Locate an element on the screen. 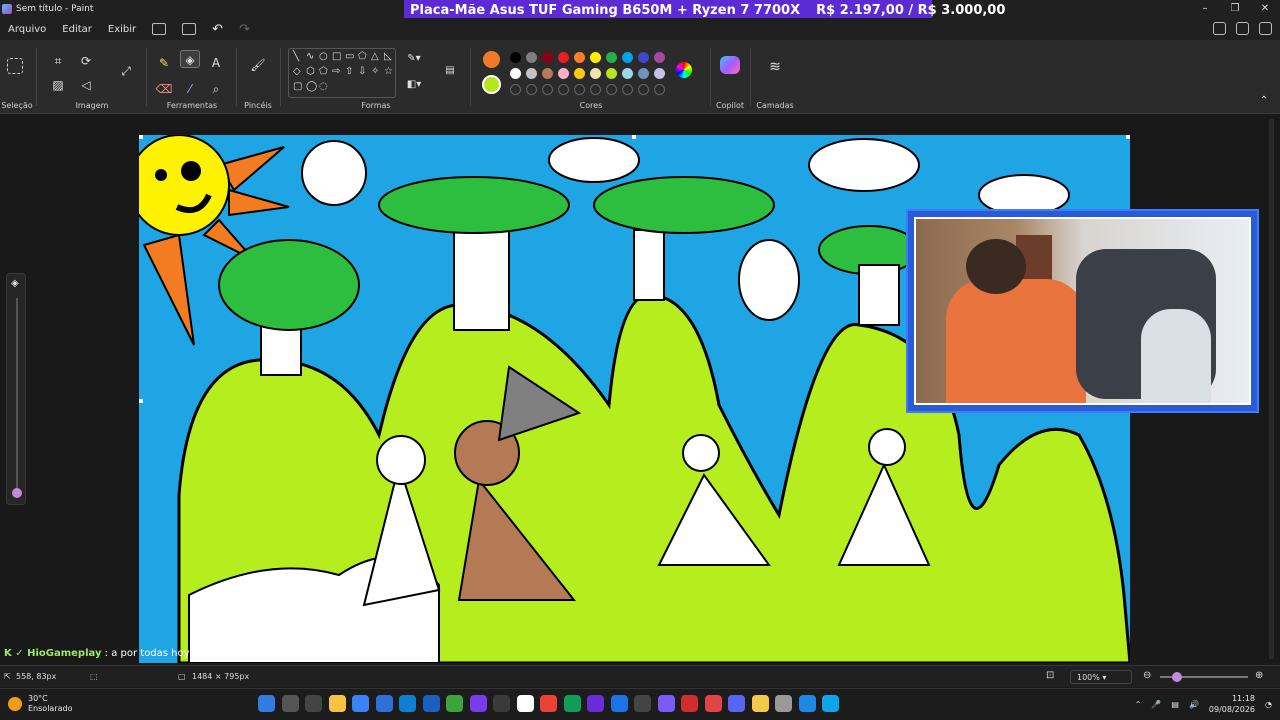  shape-tool-icon: ∿ is located at coordinates (310, 56).